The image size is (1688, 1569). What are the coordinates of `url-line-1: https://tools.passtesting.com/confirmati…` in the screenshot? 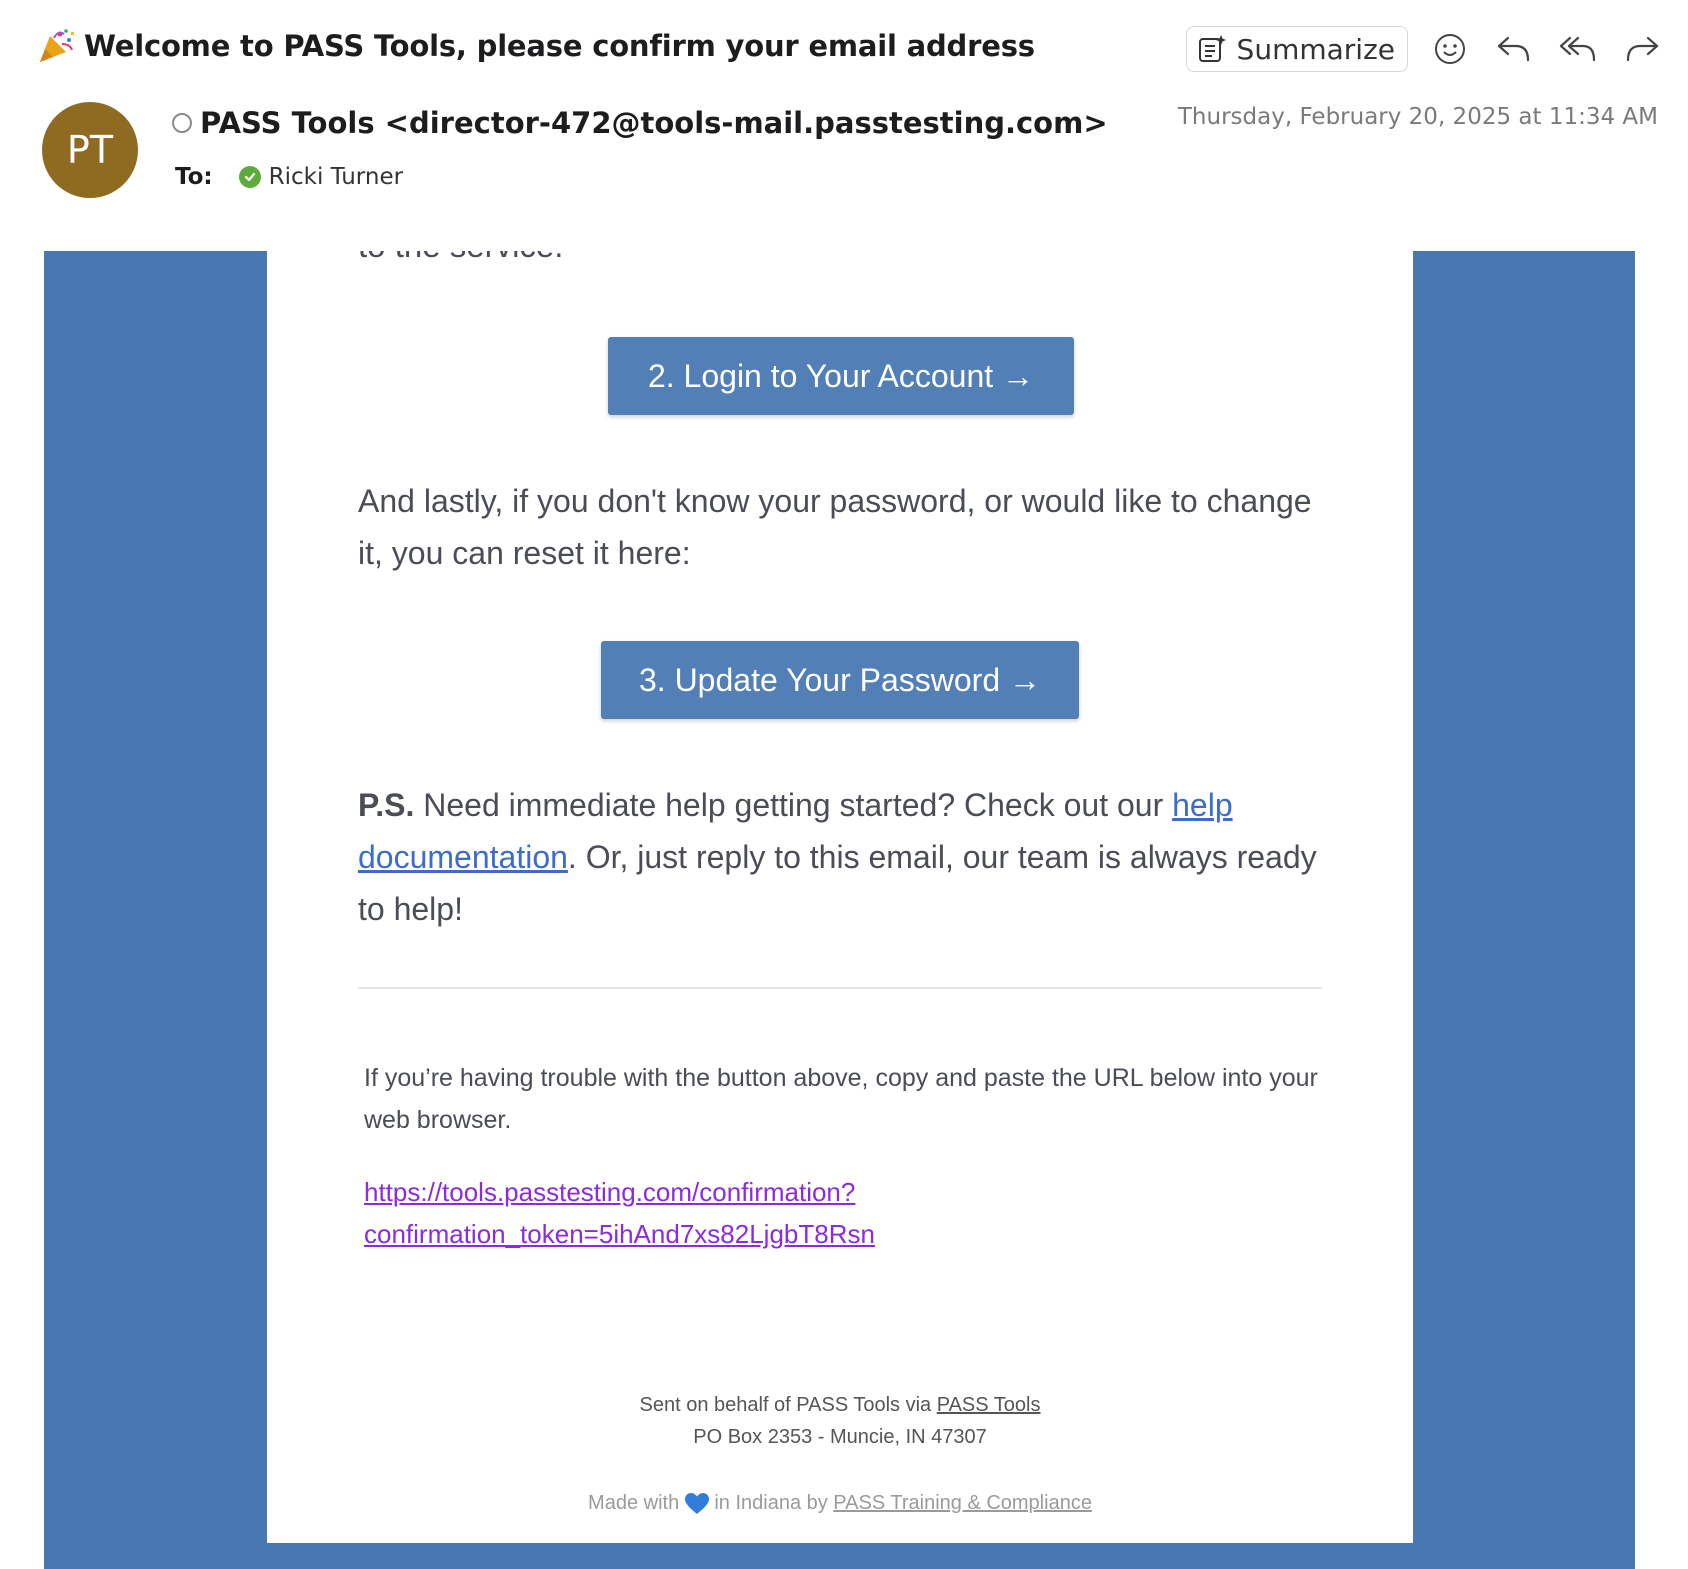 It's located at (609, 1192).